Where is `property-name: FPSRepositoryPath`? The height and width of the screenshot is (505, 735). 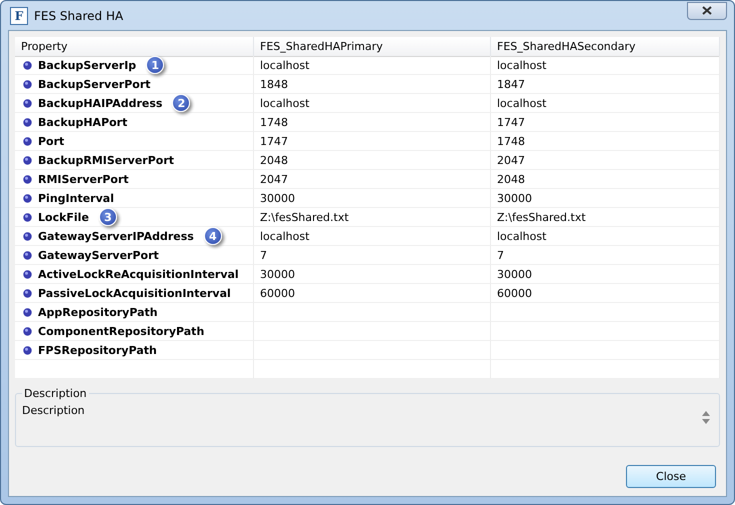
property-name: FPSRepositoryPath is located at coordinates (97, 350).